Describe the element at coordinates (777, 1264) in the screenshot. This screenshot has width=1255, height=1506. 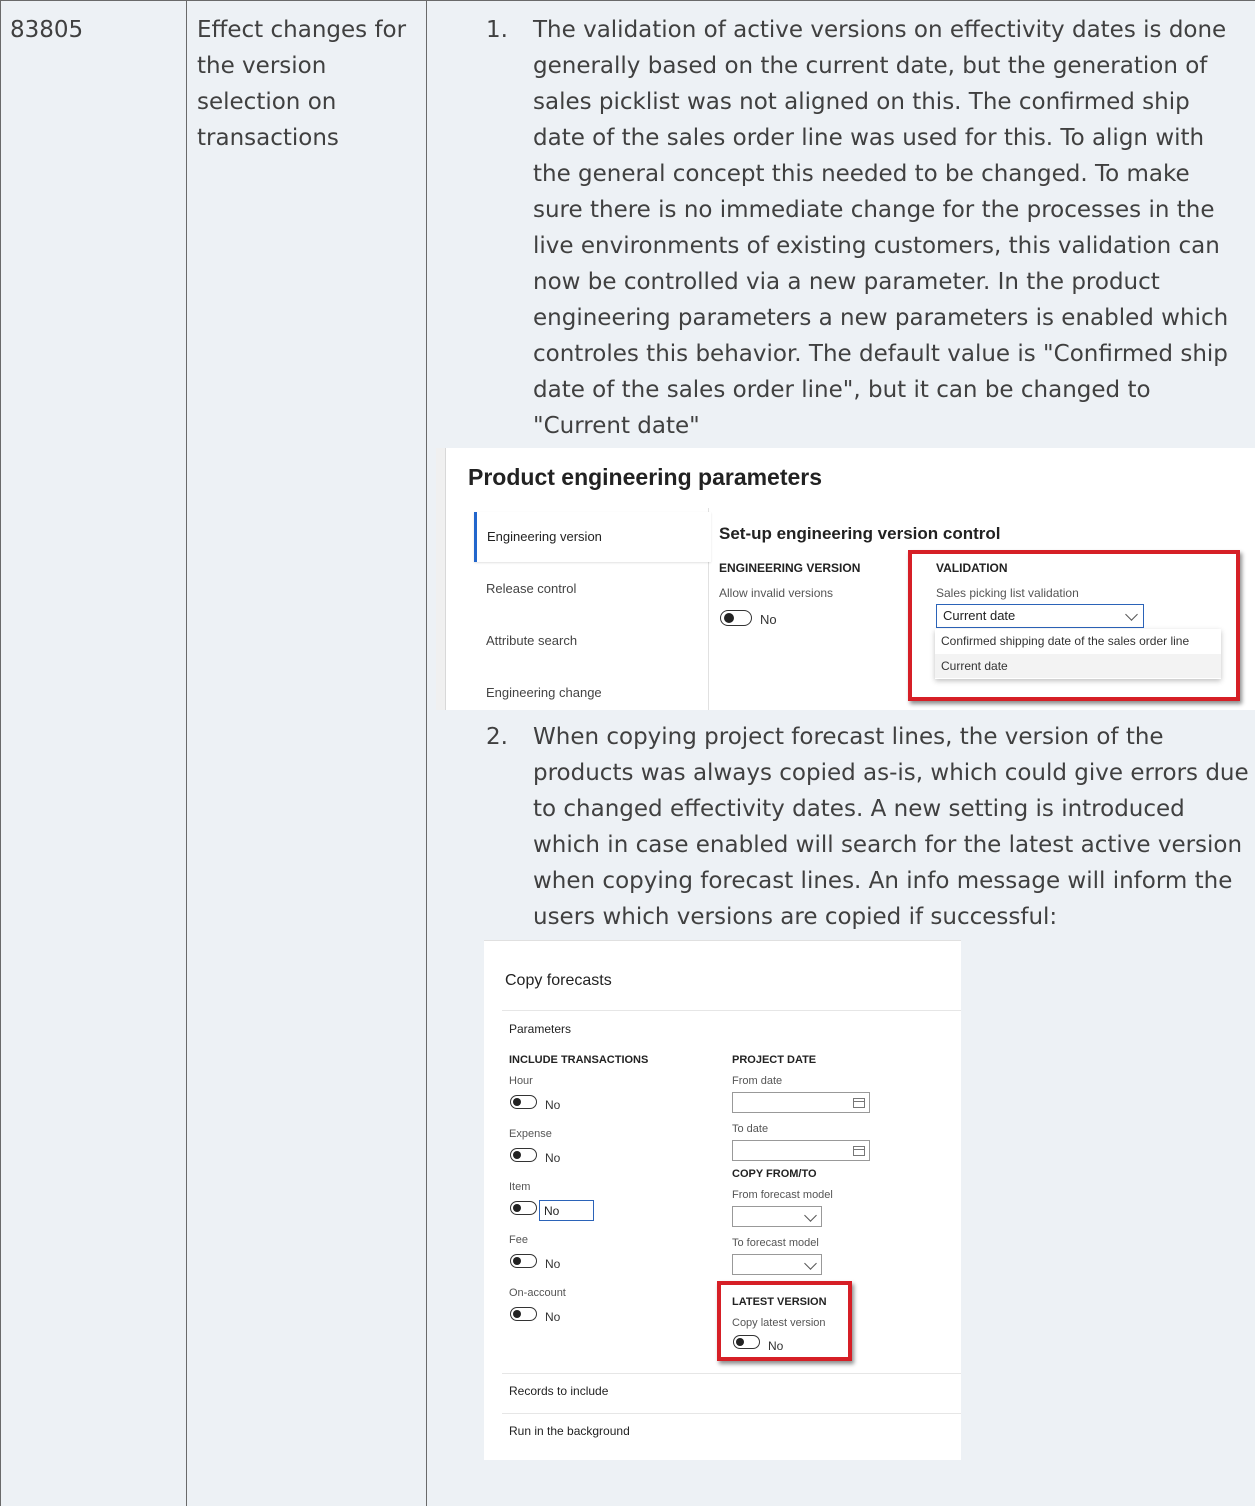
I see `to-forecast-model-select` at that location.